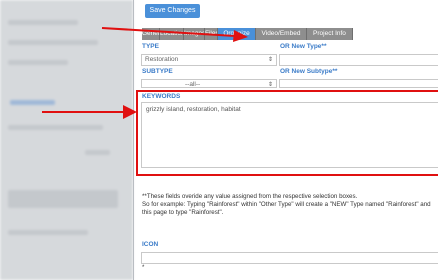 Image resolution: width=438 pixels, height=280 pixels. What do you see at coordinates (209, 60) in the screenshot?
I see `type-select: Restoration ⇕` at bounding box center [209, 60].